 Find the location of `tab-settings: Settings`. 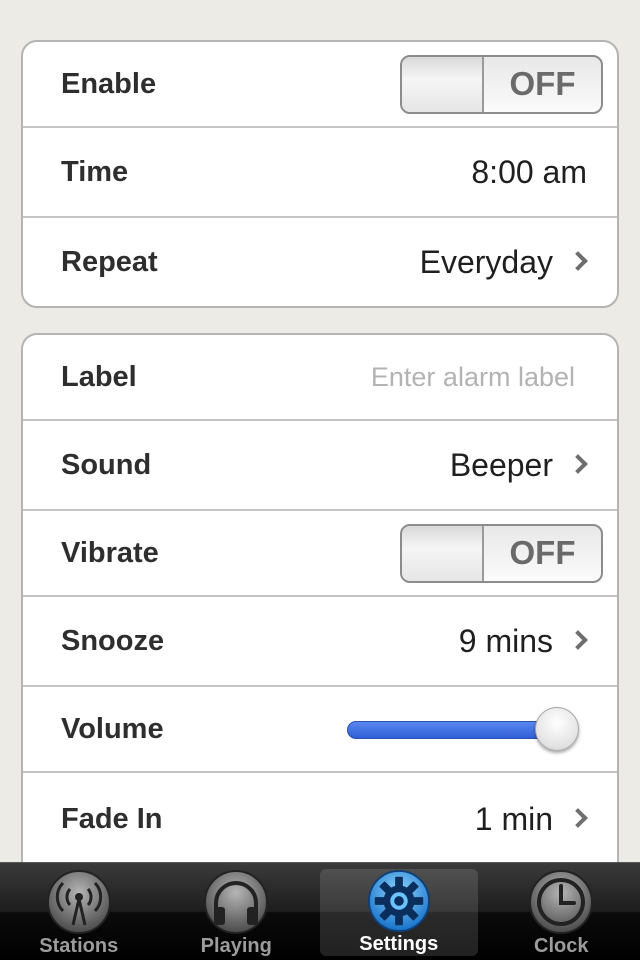

tab-settings: Settings is located at coordinates (399, 912).